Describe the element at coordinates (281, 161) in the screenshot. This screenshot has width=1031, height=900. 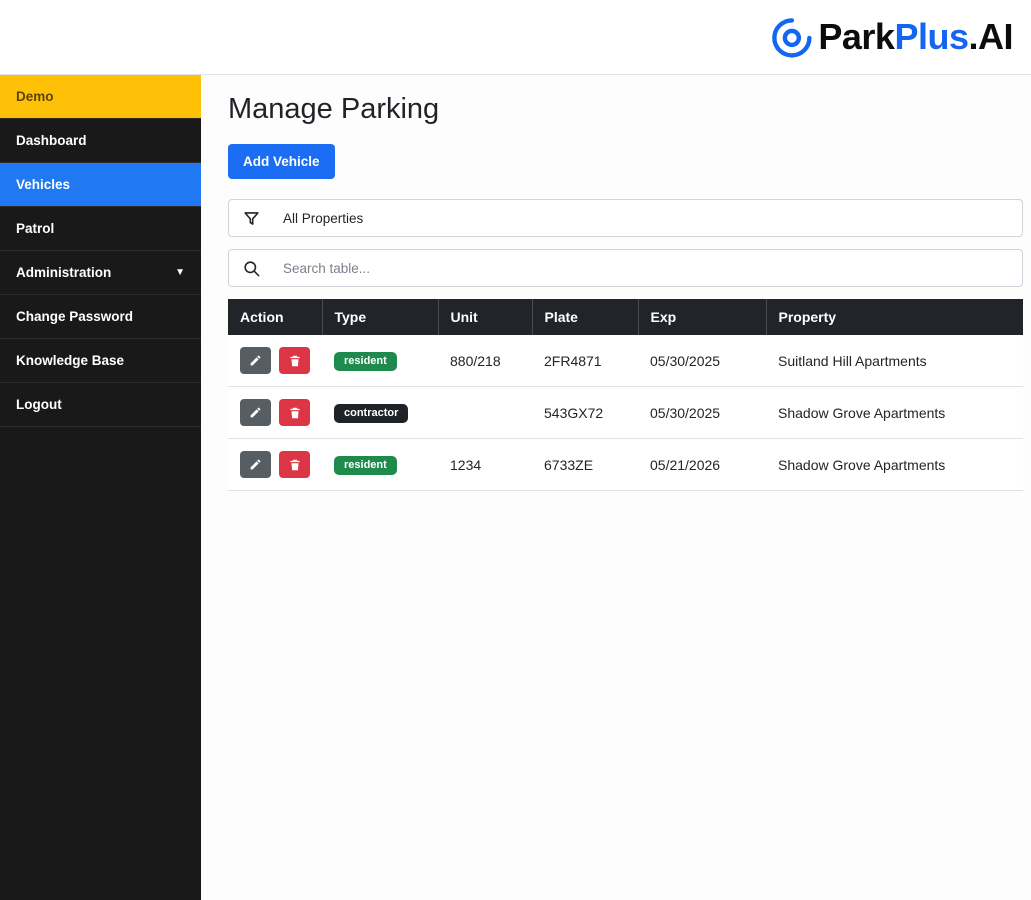
I see `add-vehicle-button: Add Vehicle` at that location.